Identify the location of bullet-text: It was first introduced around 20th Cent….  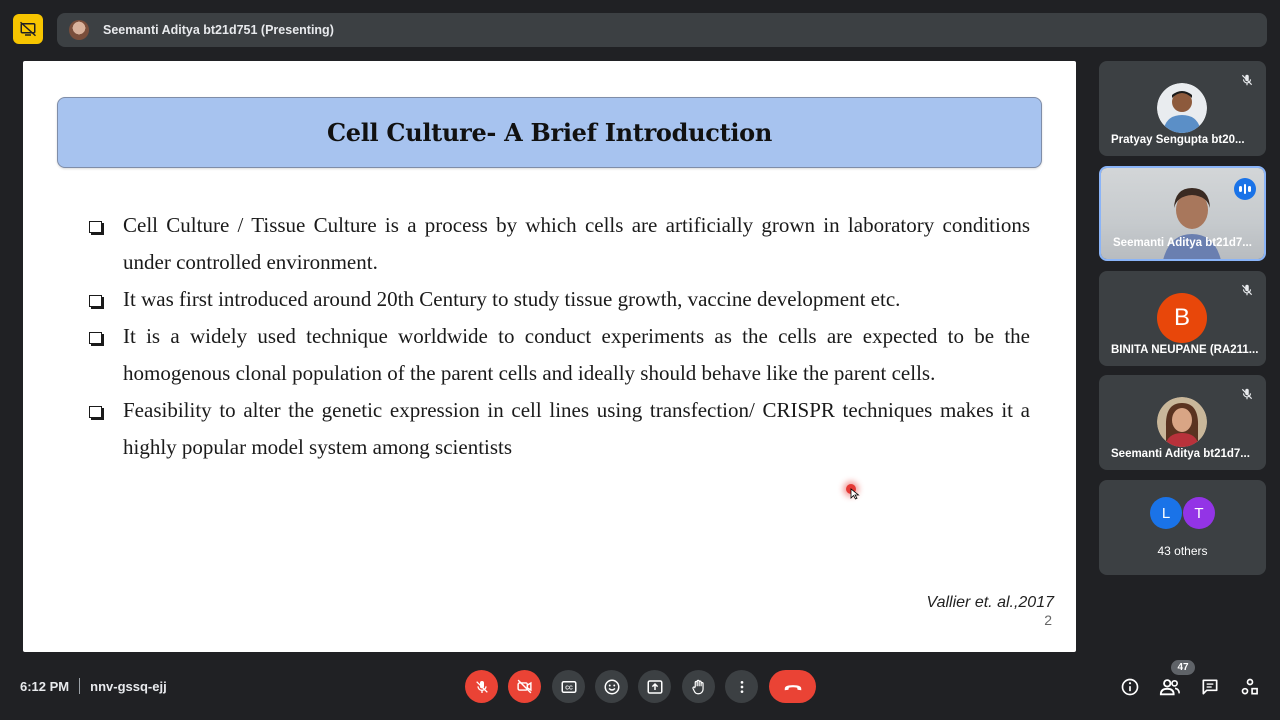
(512, 299).